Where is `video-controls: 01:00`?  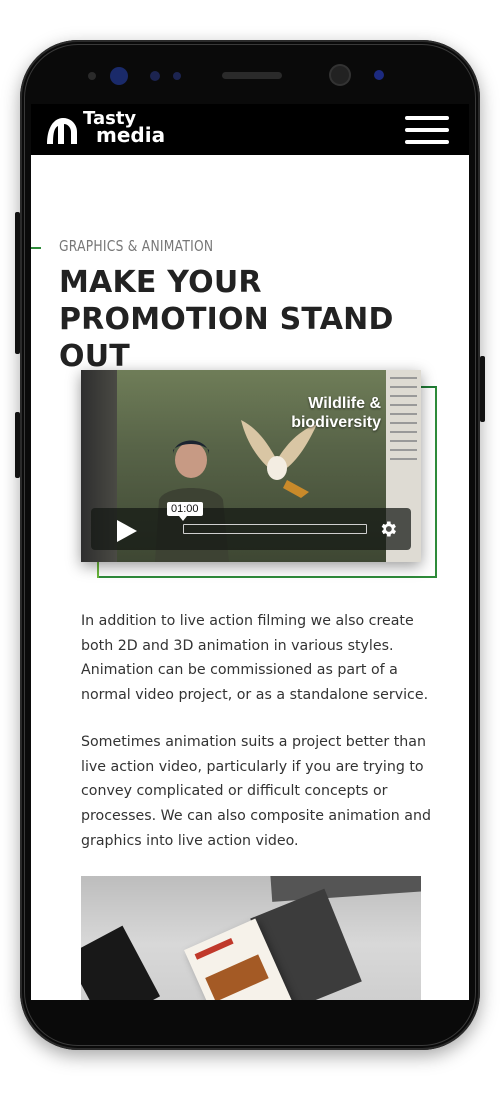 video-controls: 01:00 is located at coordinates (251, 526).